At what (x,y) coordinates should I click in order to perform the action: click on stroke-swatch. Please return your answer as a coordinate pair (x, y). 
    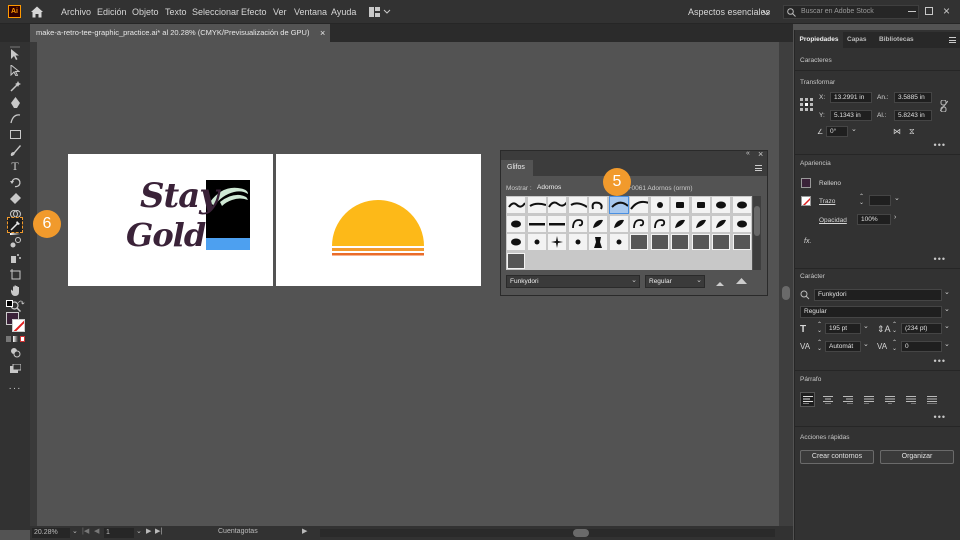
    Looking at the image, I should click on (806, 201).